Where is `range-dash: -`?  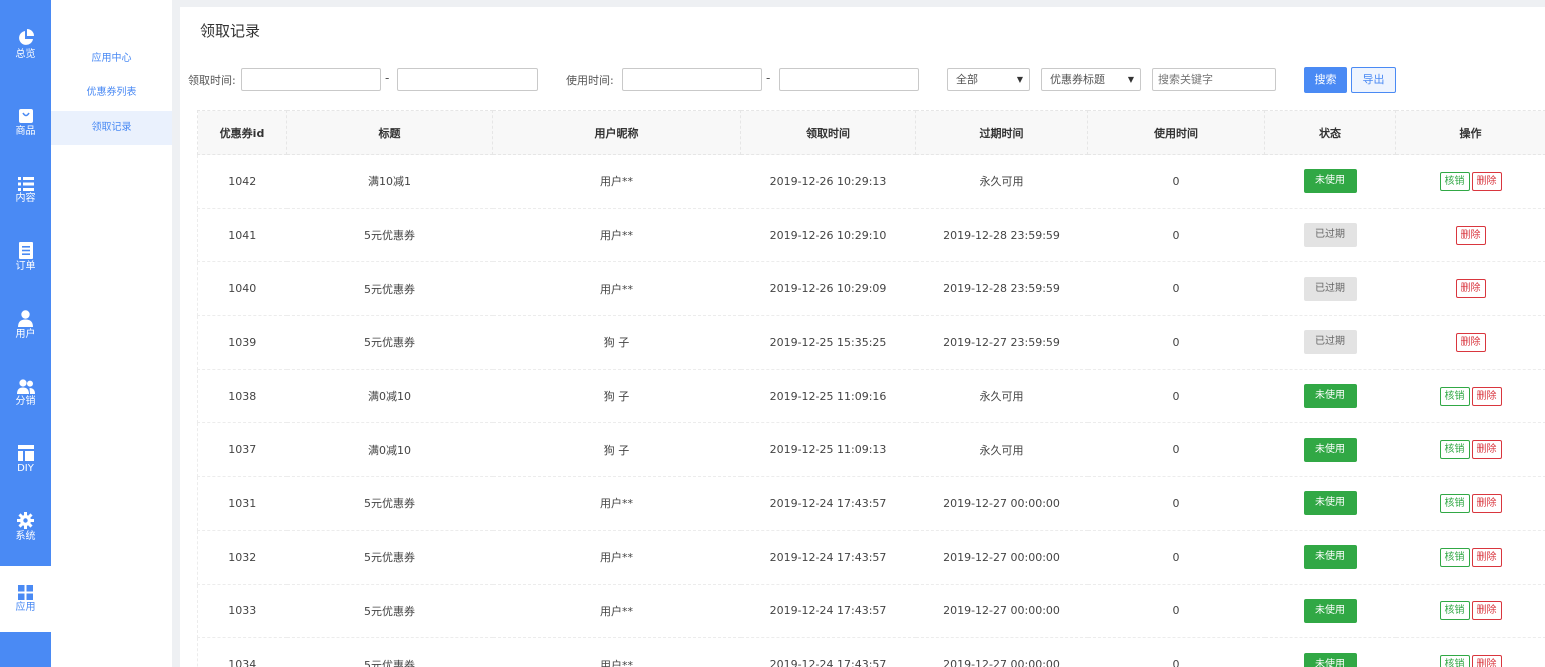 range-dash: - is located at coordinates (387, 78).